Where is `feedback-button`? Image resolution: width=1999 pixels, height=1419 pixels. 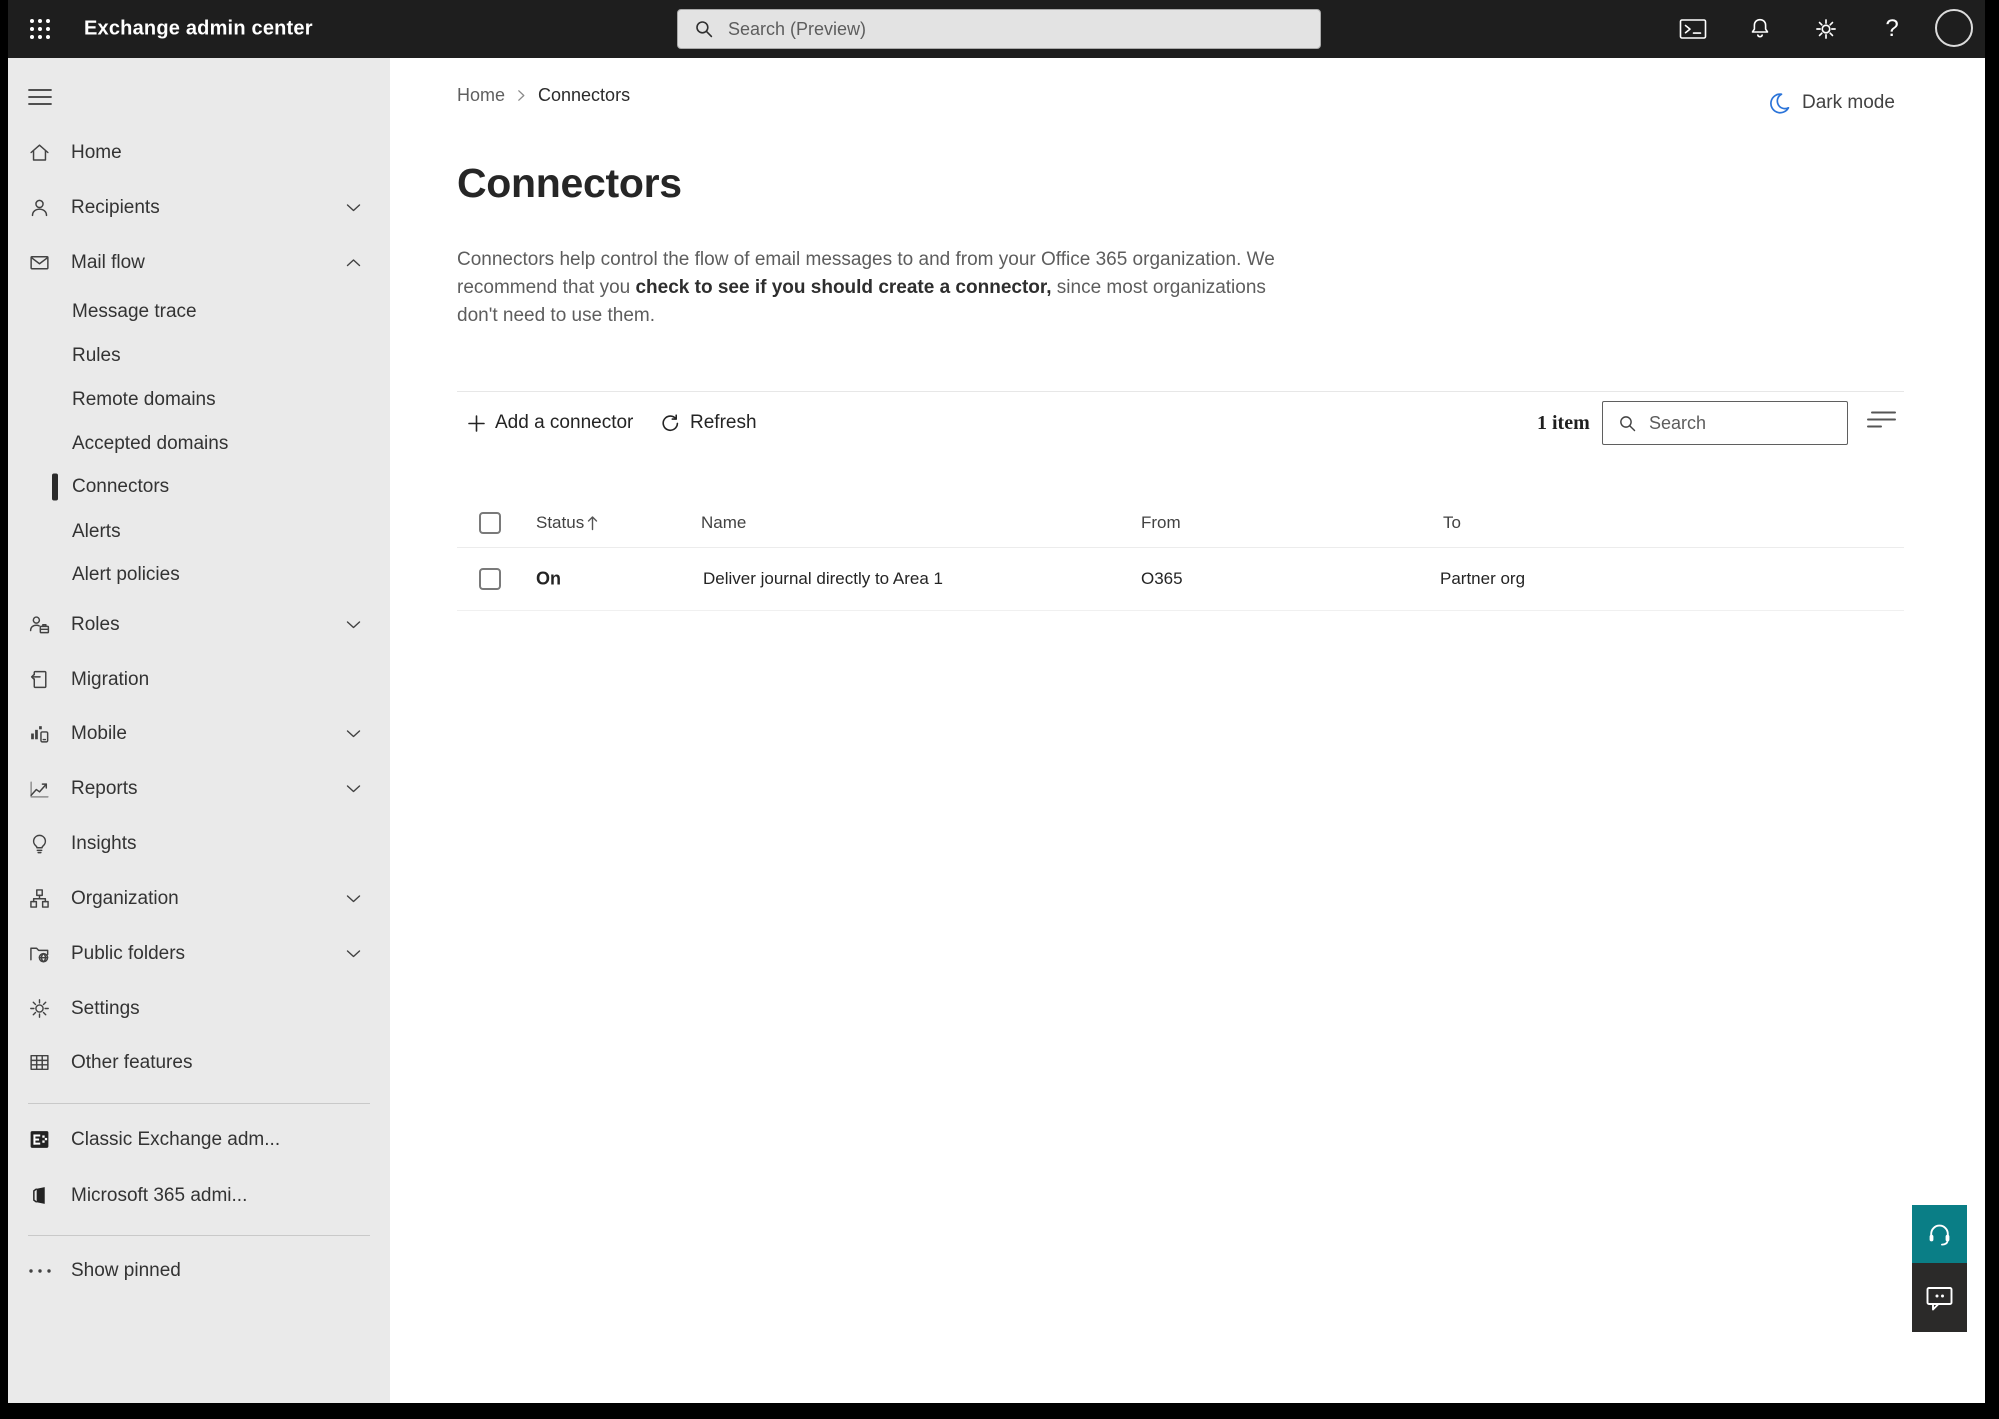 feedback-button is located at coordinates (1939, 1297).